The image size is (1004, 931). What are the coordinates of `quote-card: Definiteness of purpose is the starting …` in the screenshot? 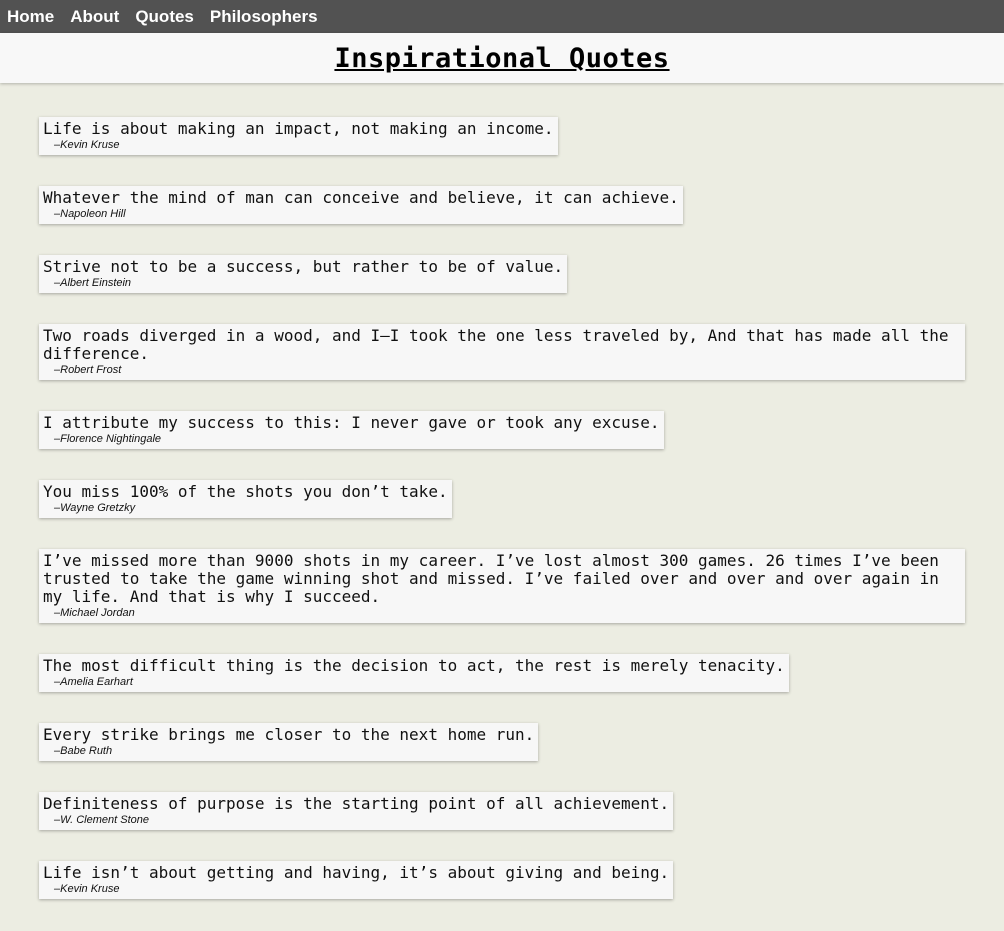 It's located at (356, 811).